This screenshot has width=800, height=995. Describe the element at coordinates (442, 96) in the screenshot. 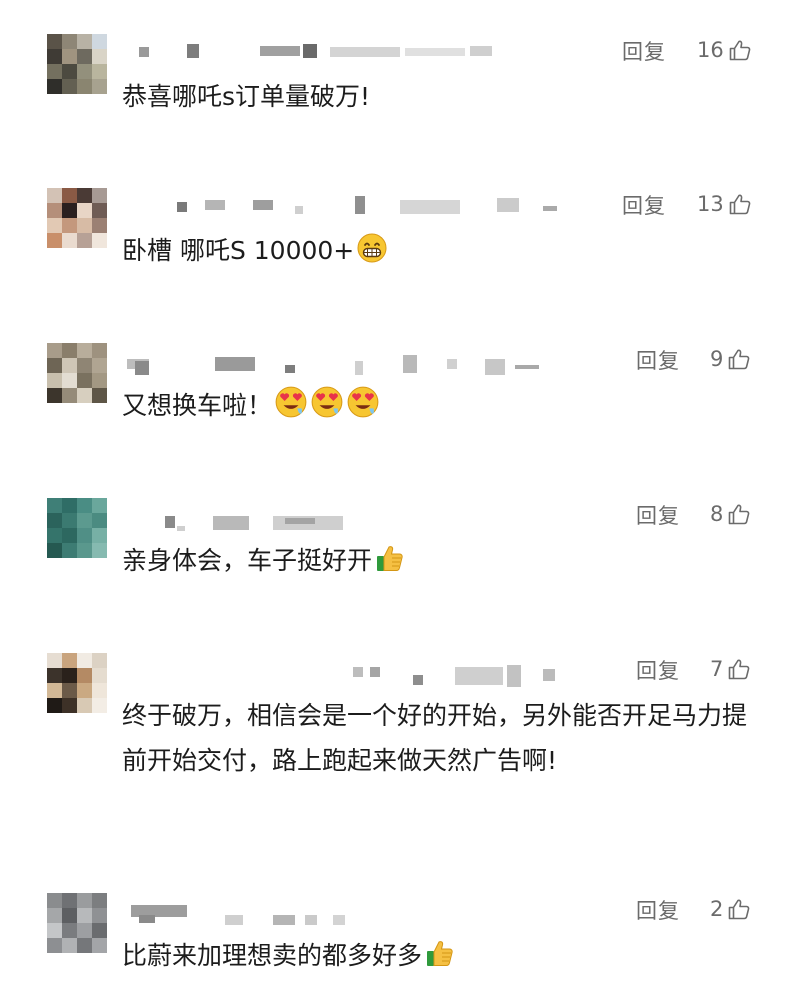

I see `comment-text: 恭喜哪吒s订单量破万!` at that location.